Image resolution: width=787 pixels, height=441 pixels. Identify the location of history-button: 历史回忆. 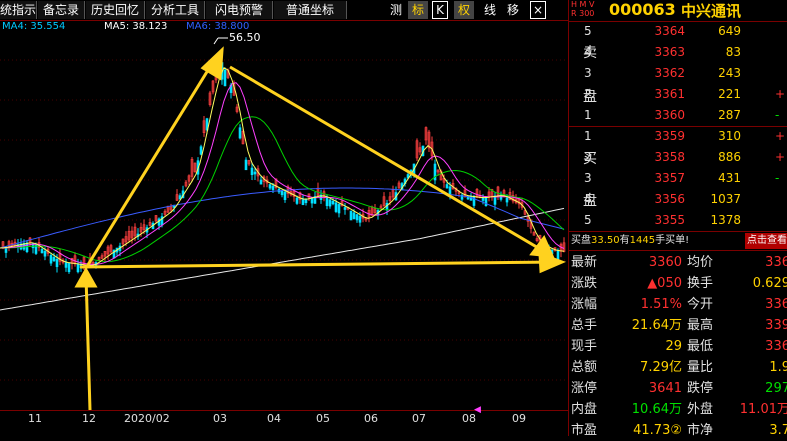
(115, 10).